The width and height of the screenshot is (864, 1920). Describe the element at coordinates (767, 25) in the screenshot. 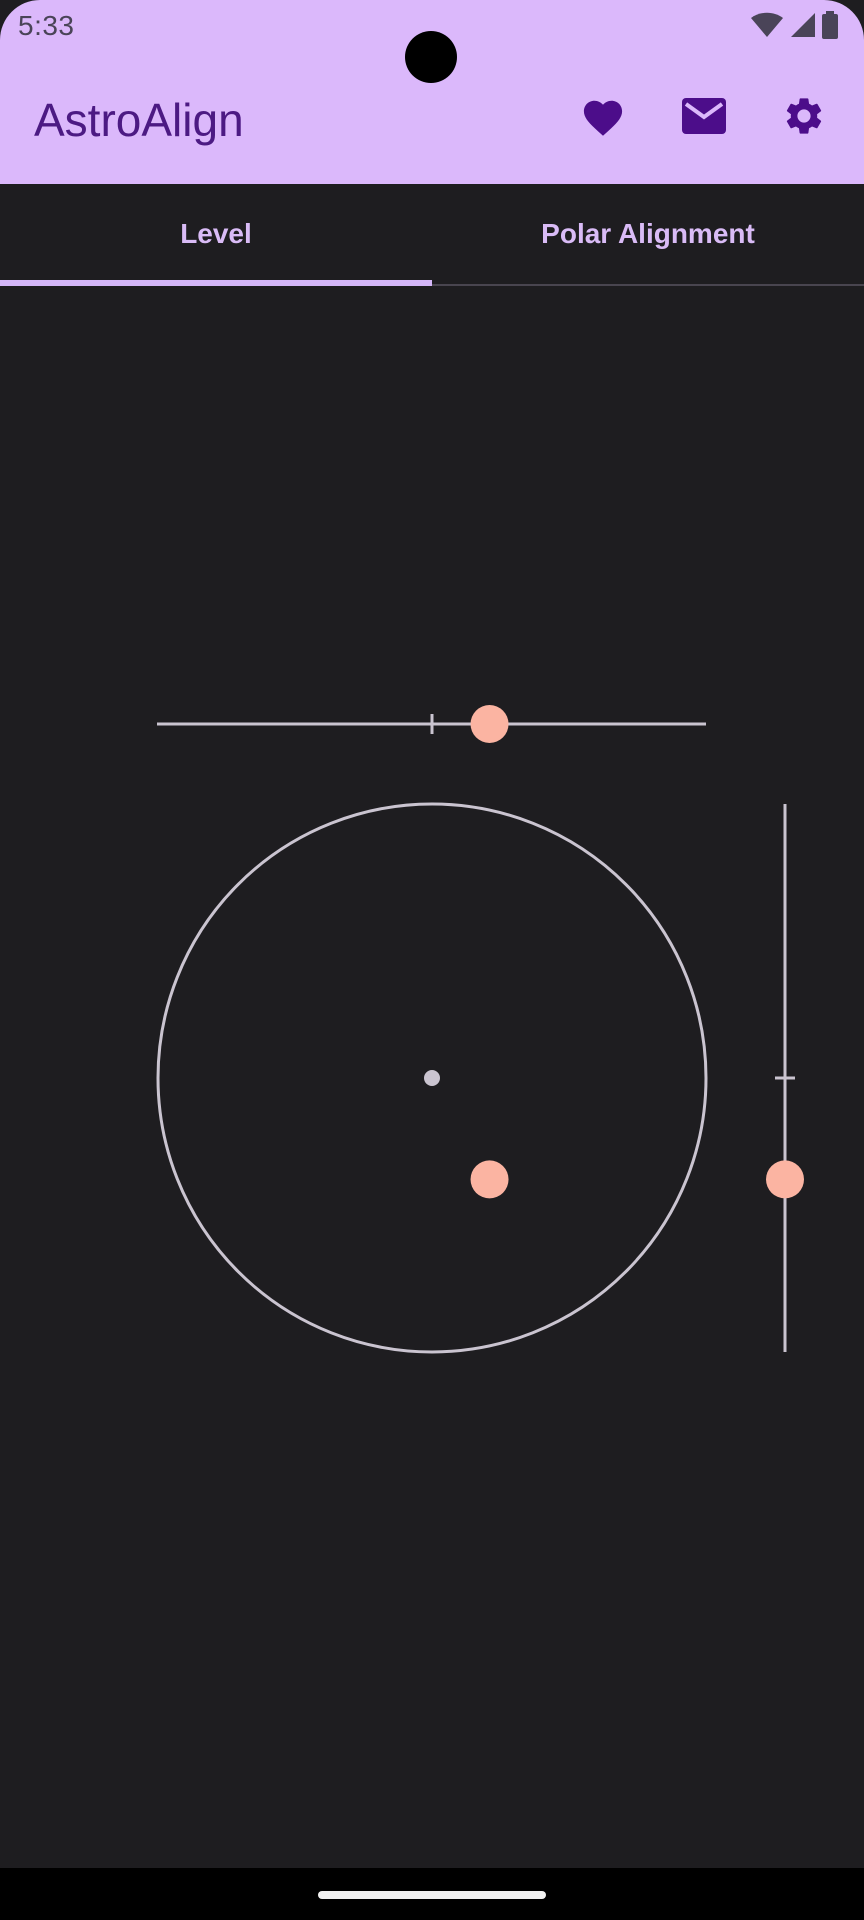

I see `wifi-icon` at that location.